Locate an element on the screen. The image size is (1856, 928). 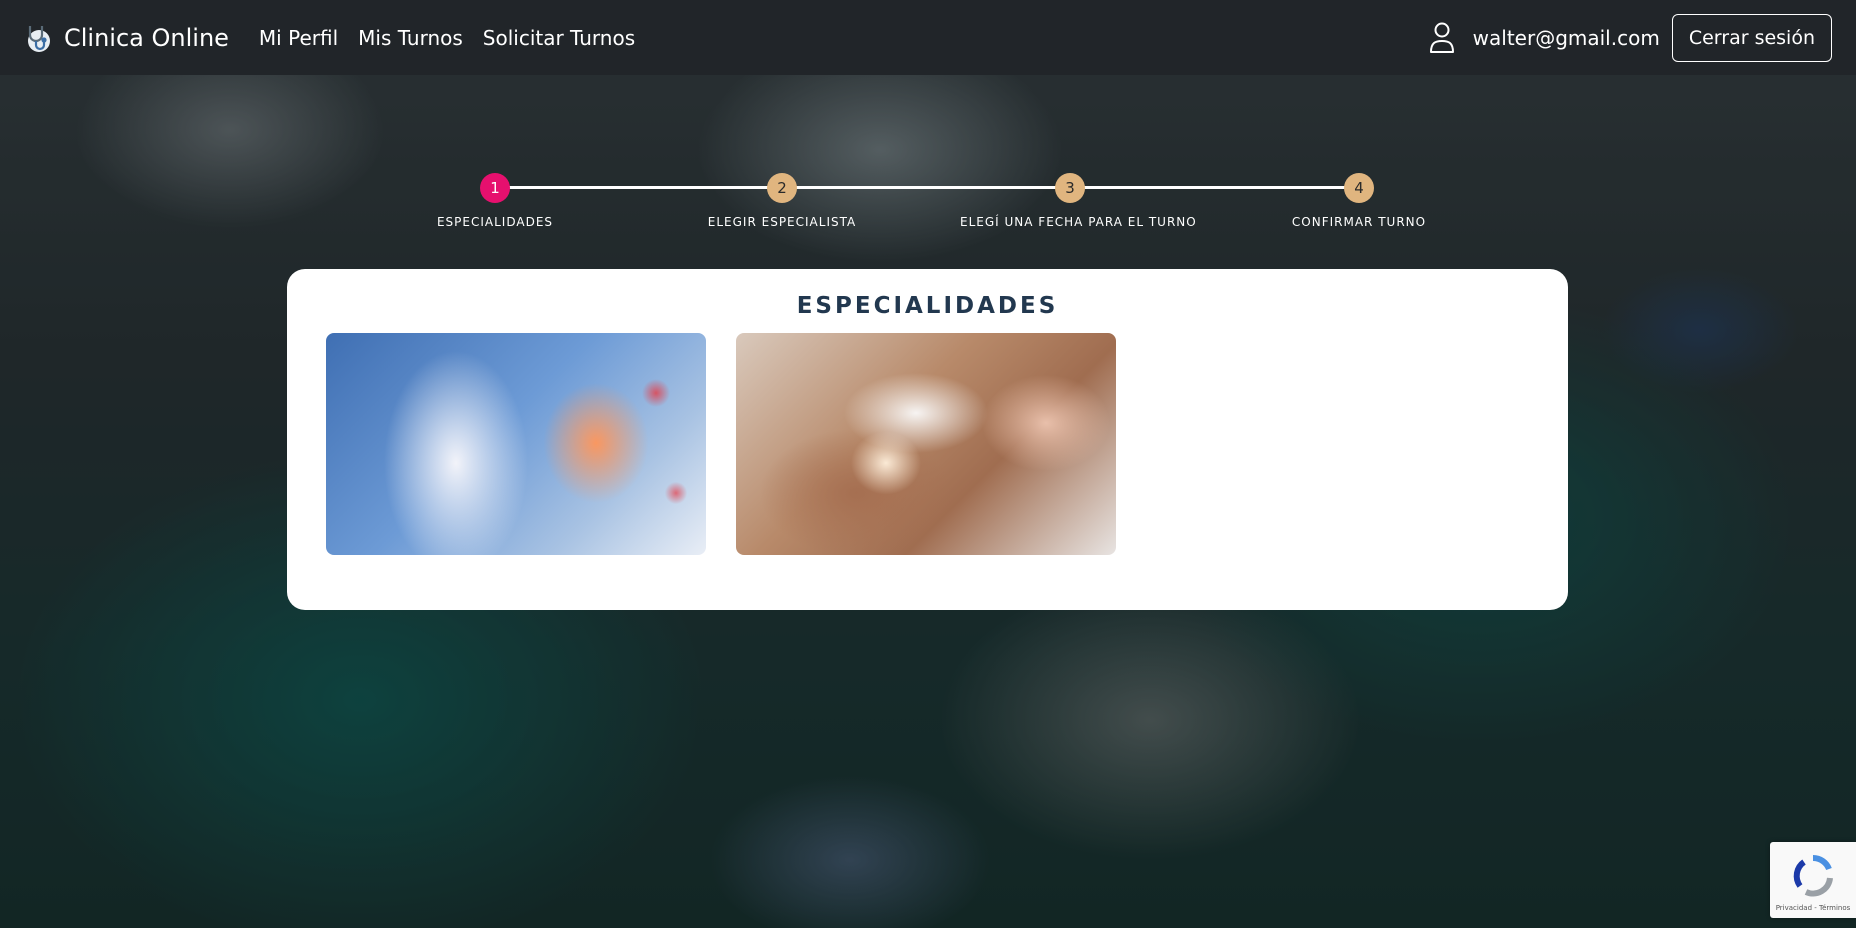
step-number: 4 is located at coordinates (1359, 188).